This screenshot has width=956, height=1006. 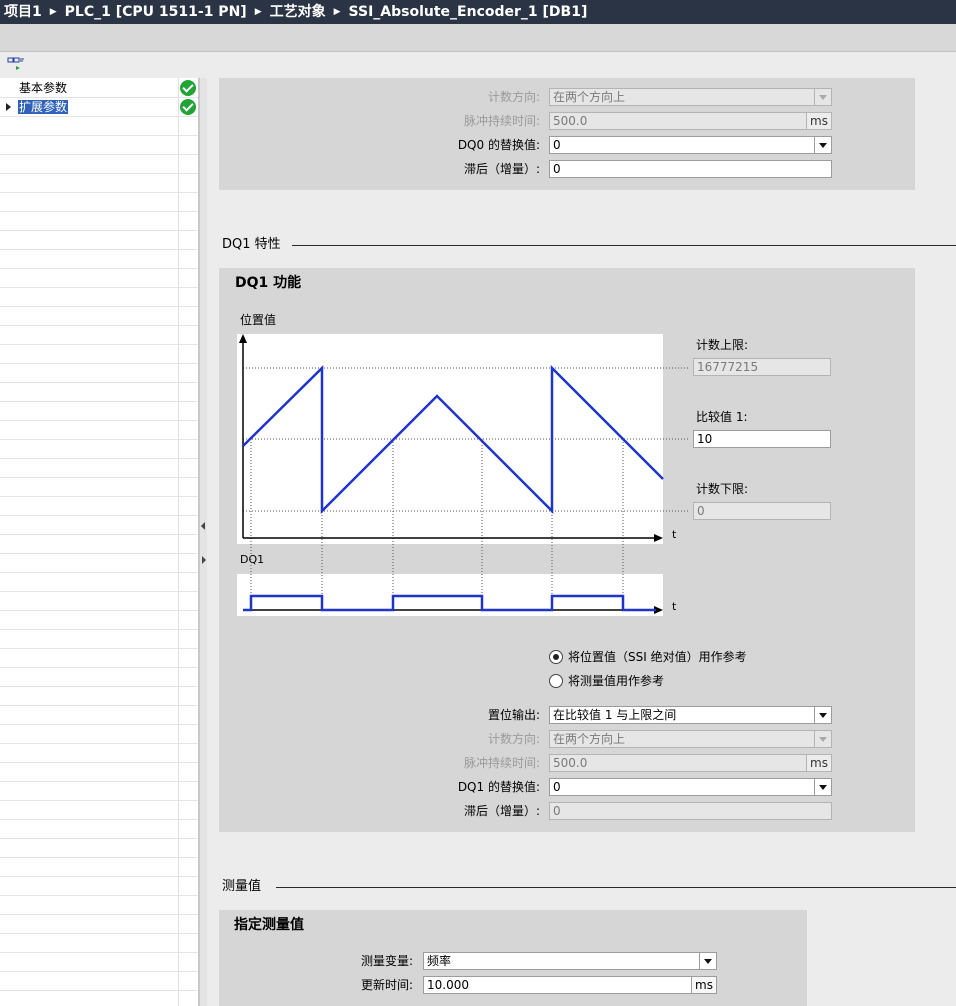 I want to click on dq1-hysteresis-label: 滞后（增量）:, so click(x=501, y=811).